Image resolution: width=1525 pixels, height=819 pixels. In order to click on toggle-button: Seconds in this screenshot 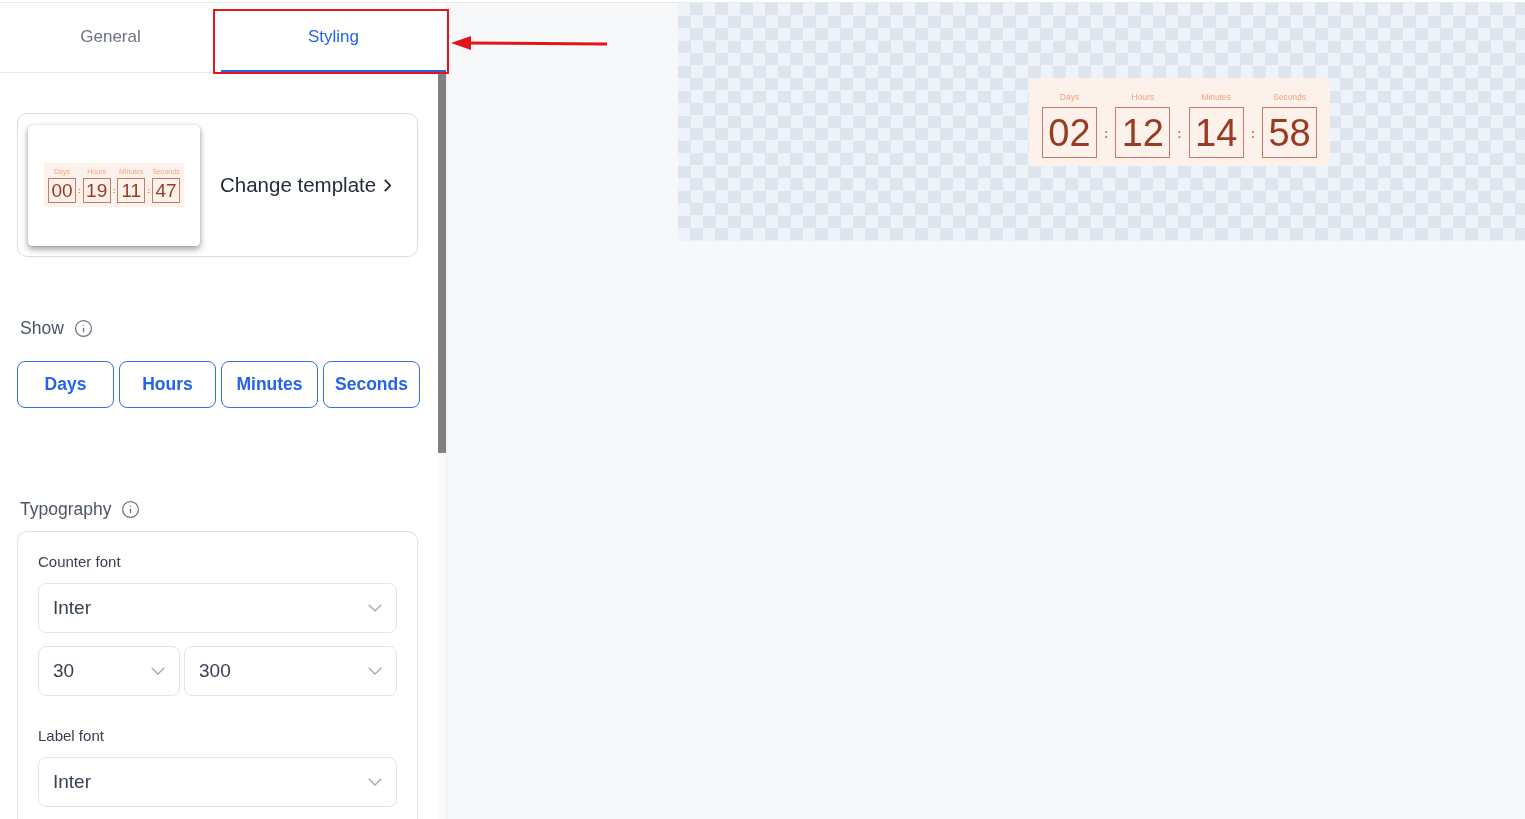, I will do `click(371, 384)`.